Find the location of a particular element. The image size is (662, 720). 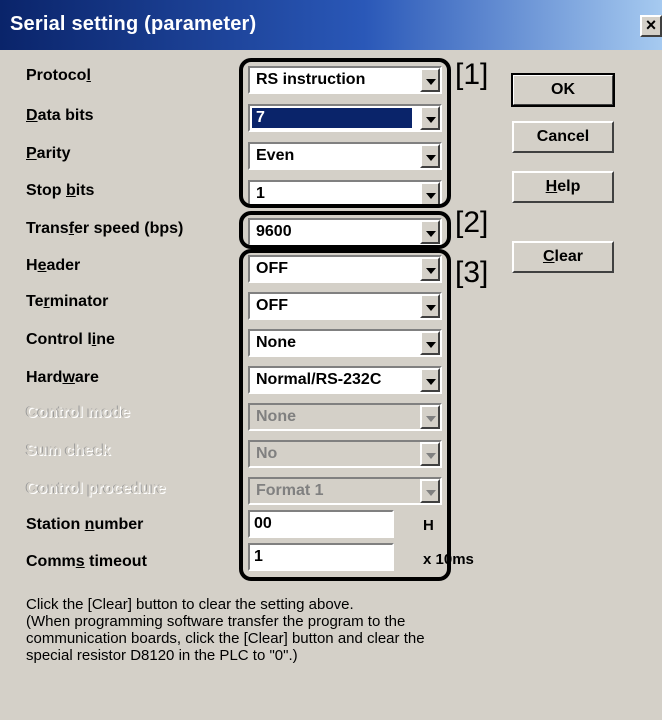

ok-button: OK is located at coordinates (563, 90).